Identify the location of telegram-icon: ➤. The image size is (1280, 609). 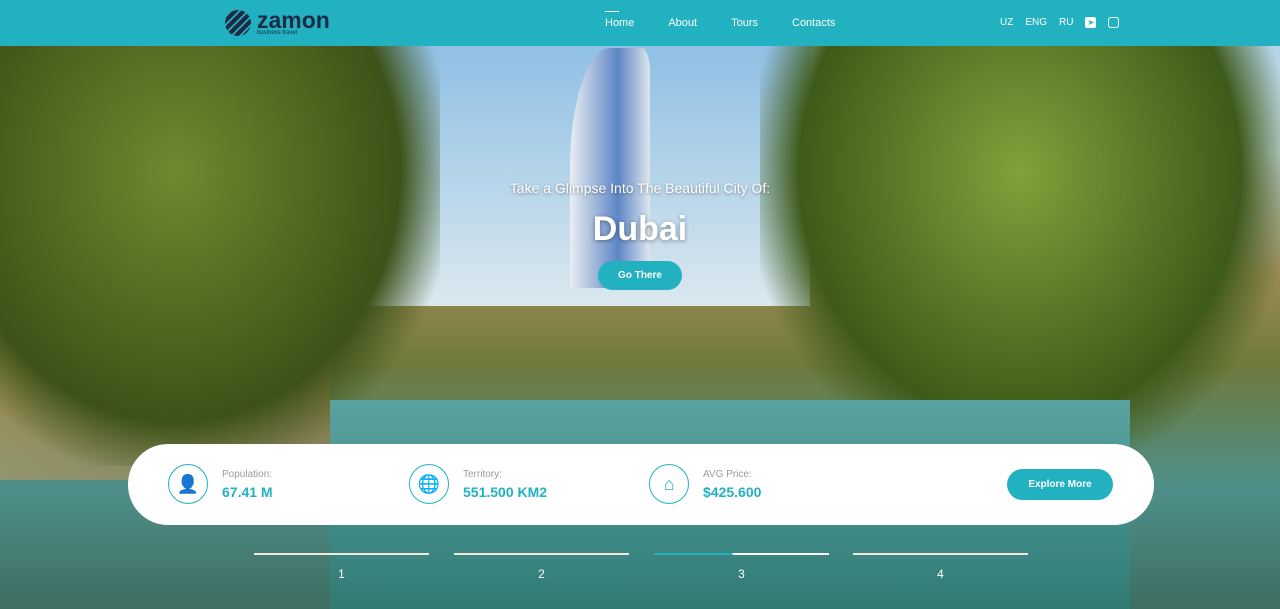
(1091, 22).